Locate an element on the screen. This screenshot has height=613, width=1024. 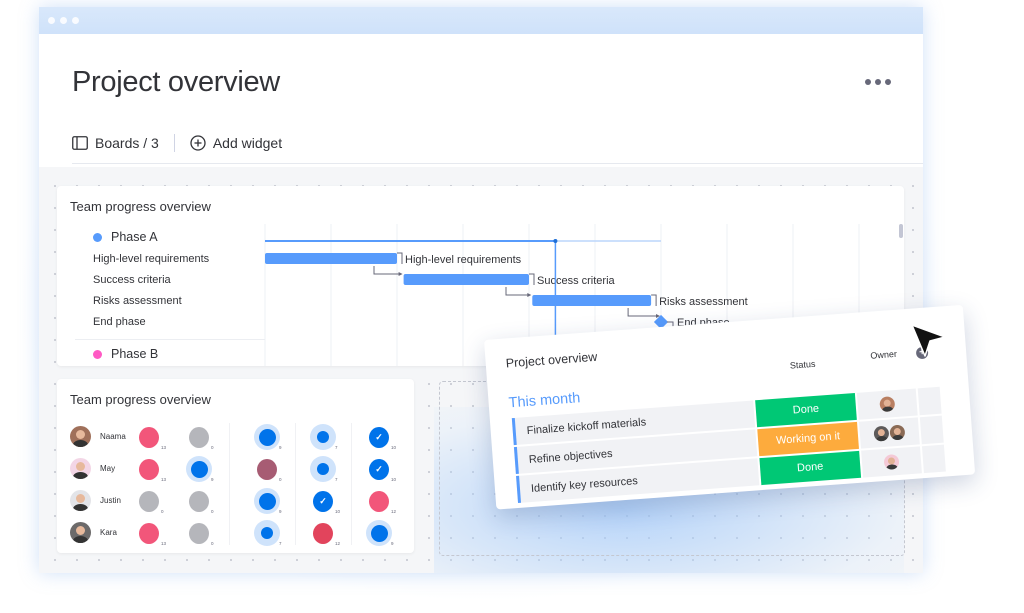
gantt-bar-label: Success criteria is located at coordinates (576, 281).